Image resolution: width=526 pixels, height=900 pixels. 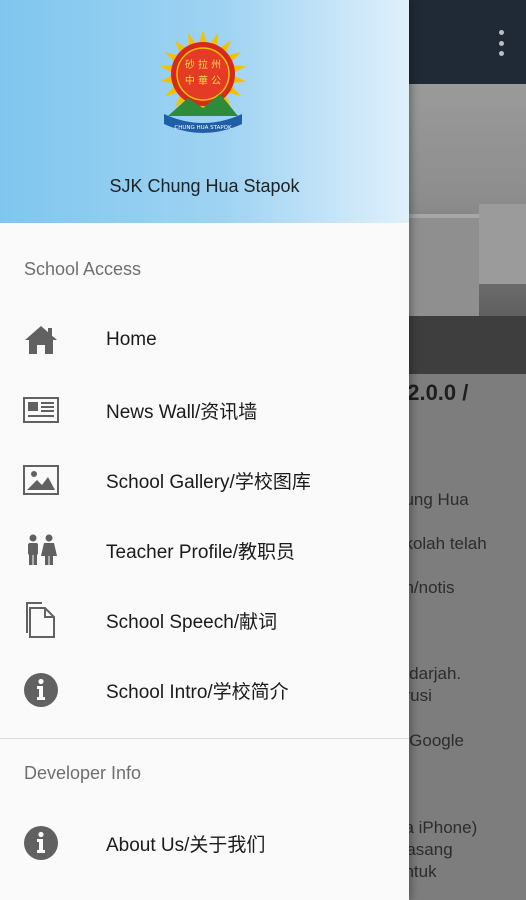 I want to click on drawer-item-school-intro: School Intro/学校简介, so click(x=204, y=690).